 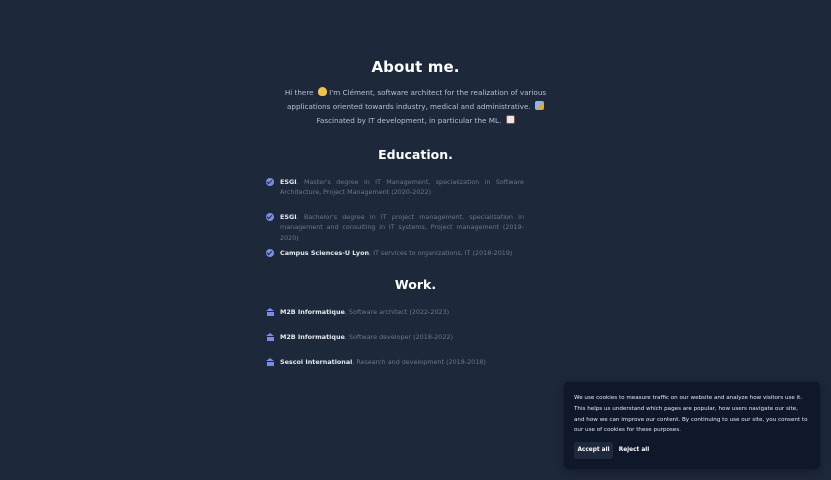 What do you see at coordinates (419, 362) in the screenshot?
I see `work-detail: , Research and development (2018-2018)` at bounding box center [419, 362].